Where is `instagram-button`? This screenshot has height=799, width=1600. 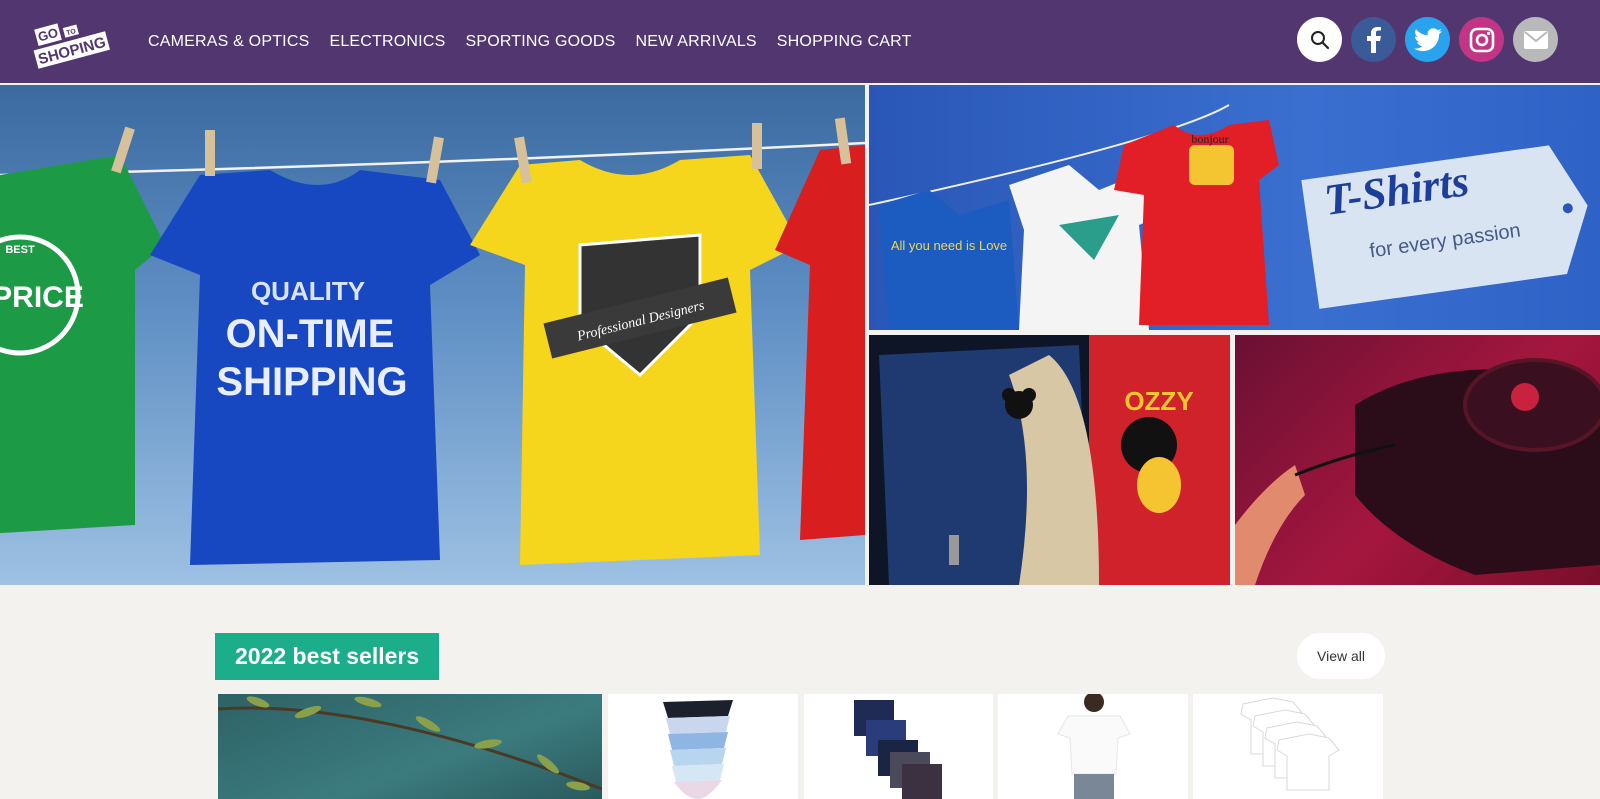
instagram-button is located at coordinates (1481, 39).